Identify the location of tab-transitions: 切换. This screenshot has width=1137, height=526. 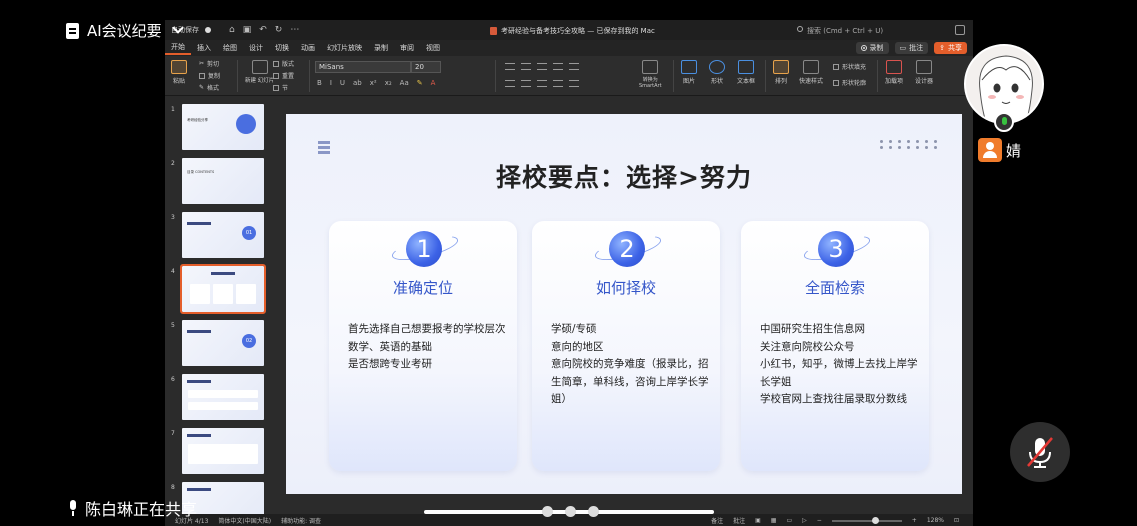
(282, 48).